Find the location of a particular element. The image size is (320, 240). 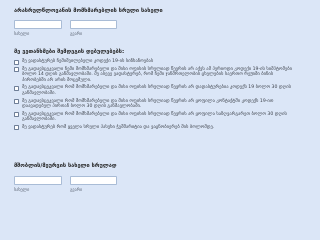

guardian-last-name-input is located at coordinates (93, 180).